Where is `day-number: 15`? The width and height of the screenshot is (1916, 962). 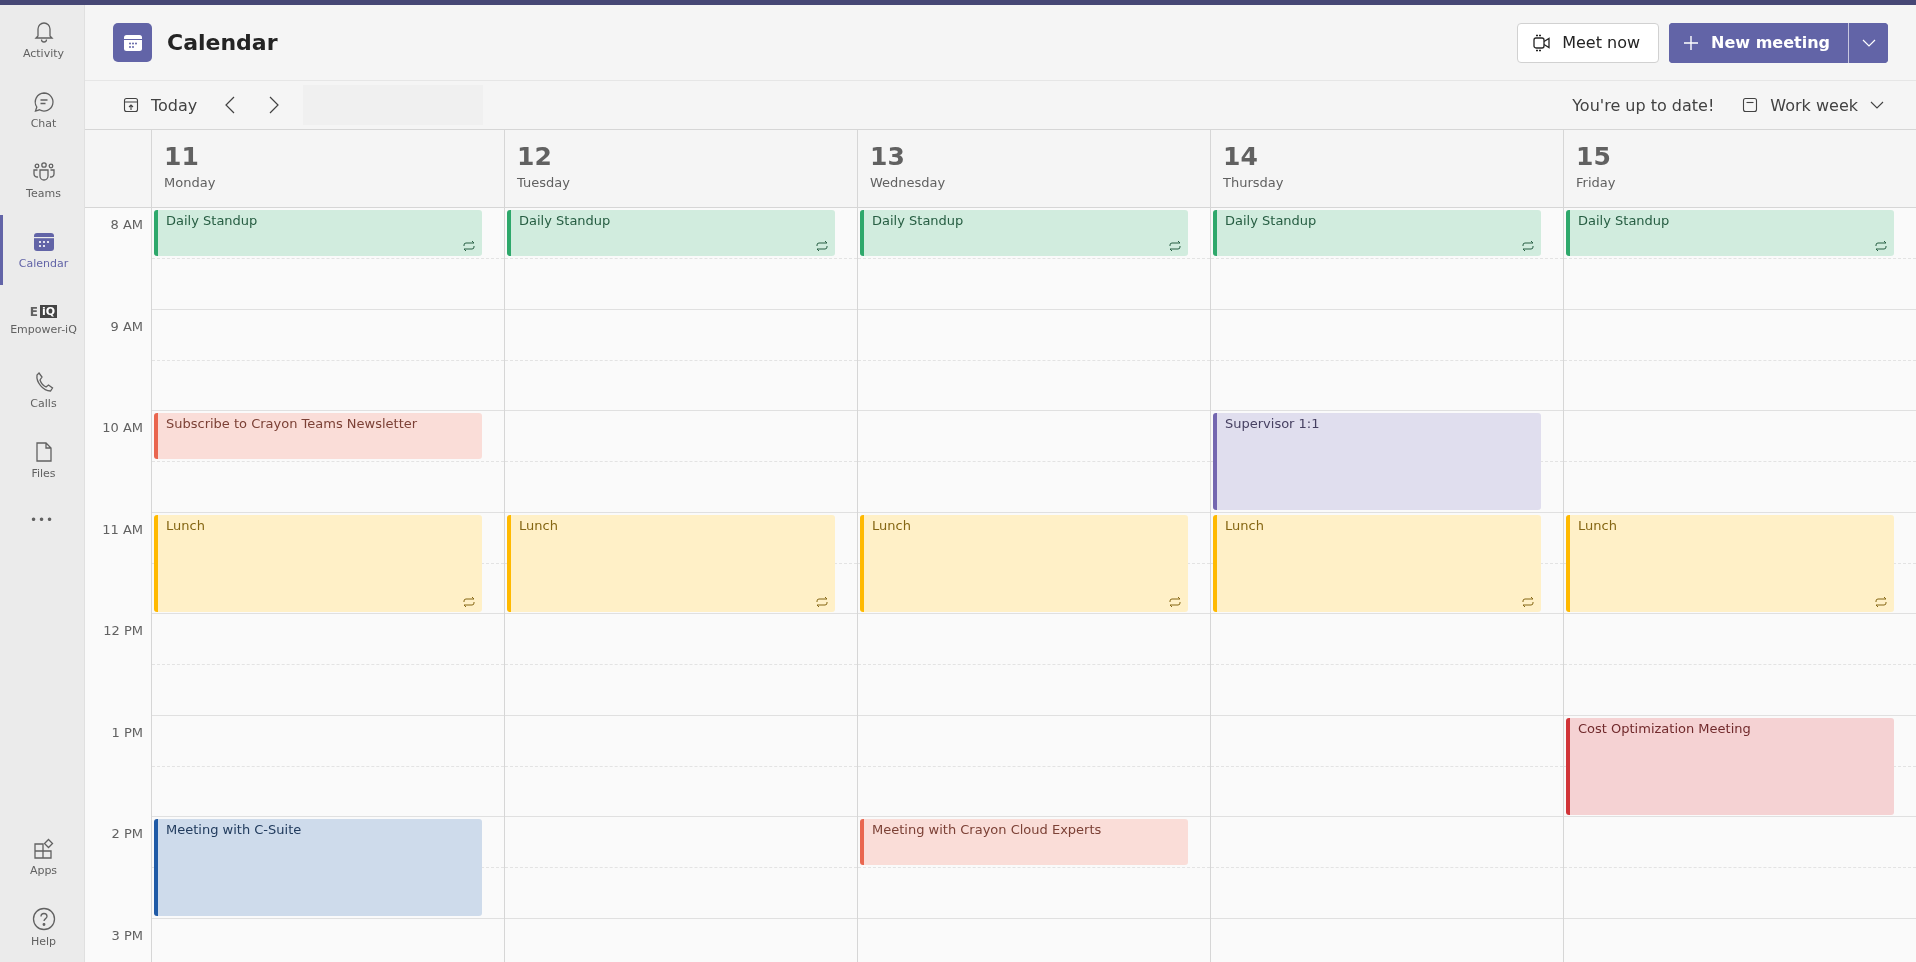
day-number: 15 is located at coordinates (1594, 156).